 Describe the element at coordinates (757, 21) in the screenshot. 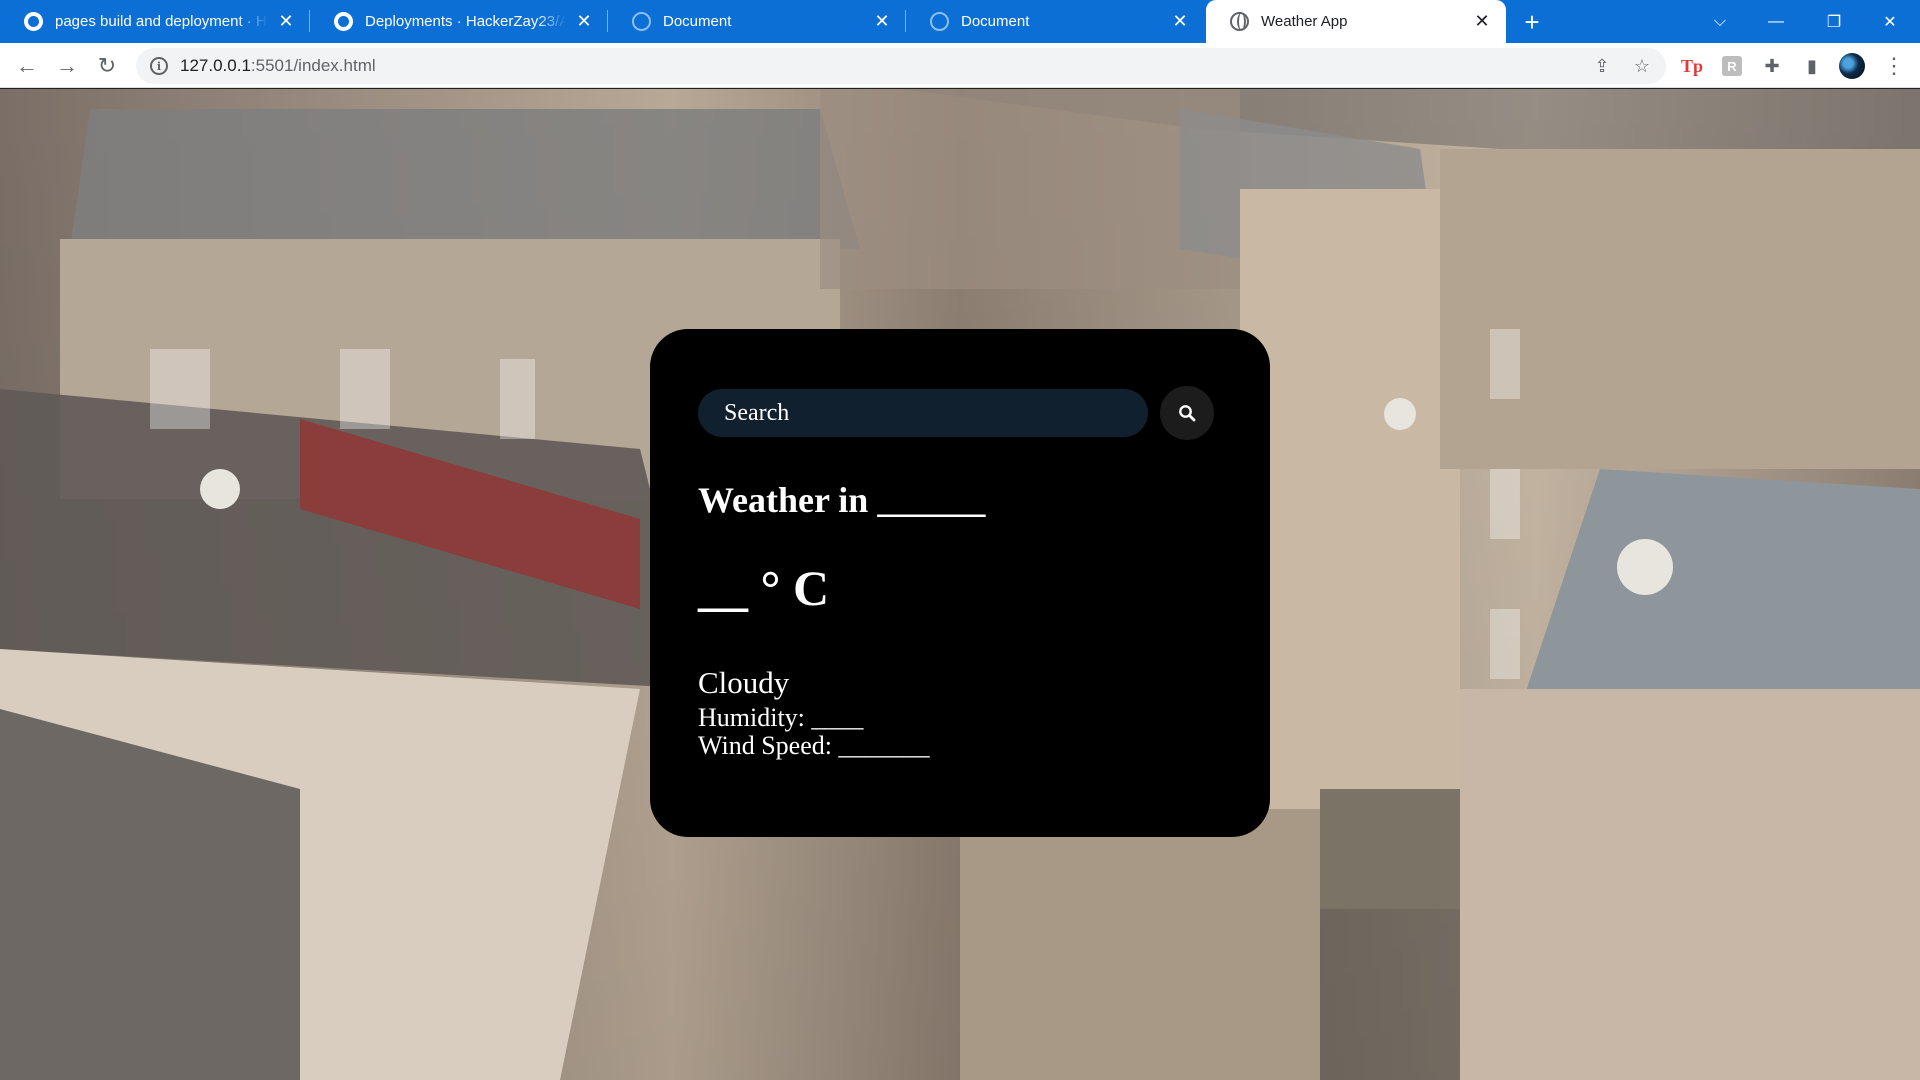

I see `tab-document-1: Document ✕` at that location.